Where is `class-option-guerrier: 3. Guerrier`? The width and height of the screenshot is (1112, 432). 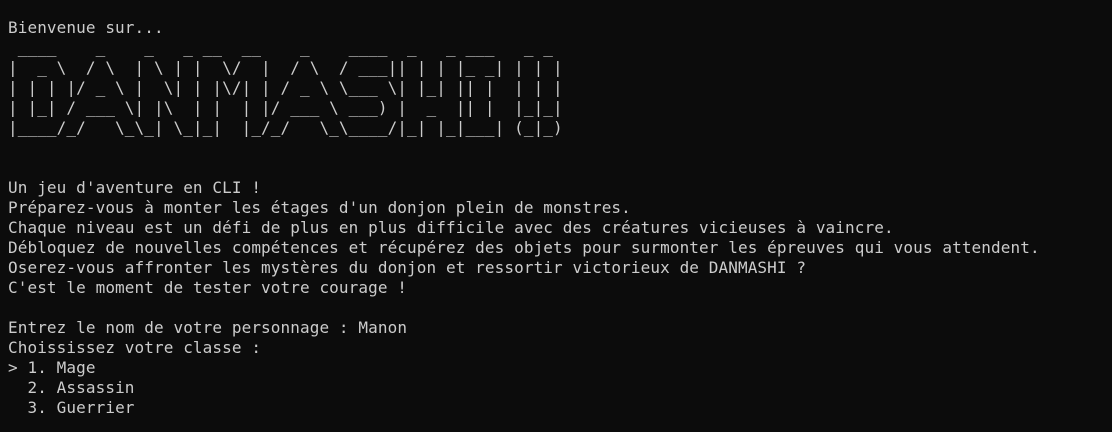
class-option-guerrier: 3. Guerrier is located at coordinates (556, 408).